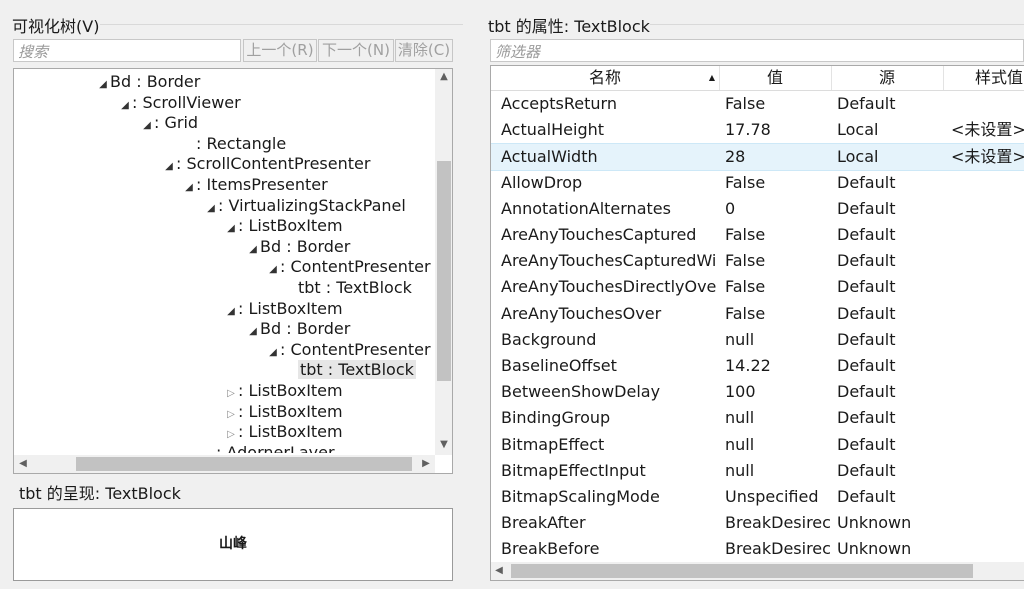 The height and width of the screenshot is (589, 1024). What do you see at coordinates (757, 340) in the screenshot?
I see `property-row: Background null Default` at bounding box center [757, 340].